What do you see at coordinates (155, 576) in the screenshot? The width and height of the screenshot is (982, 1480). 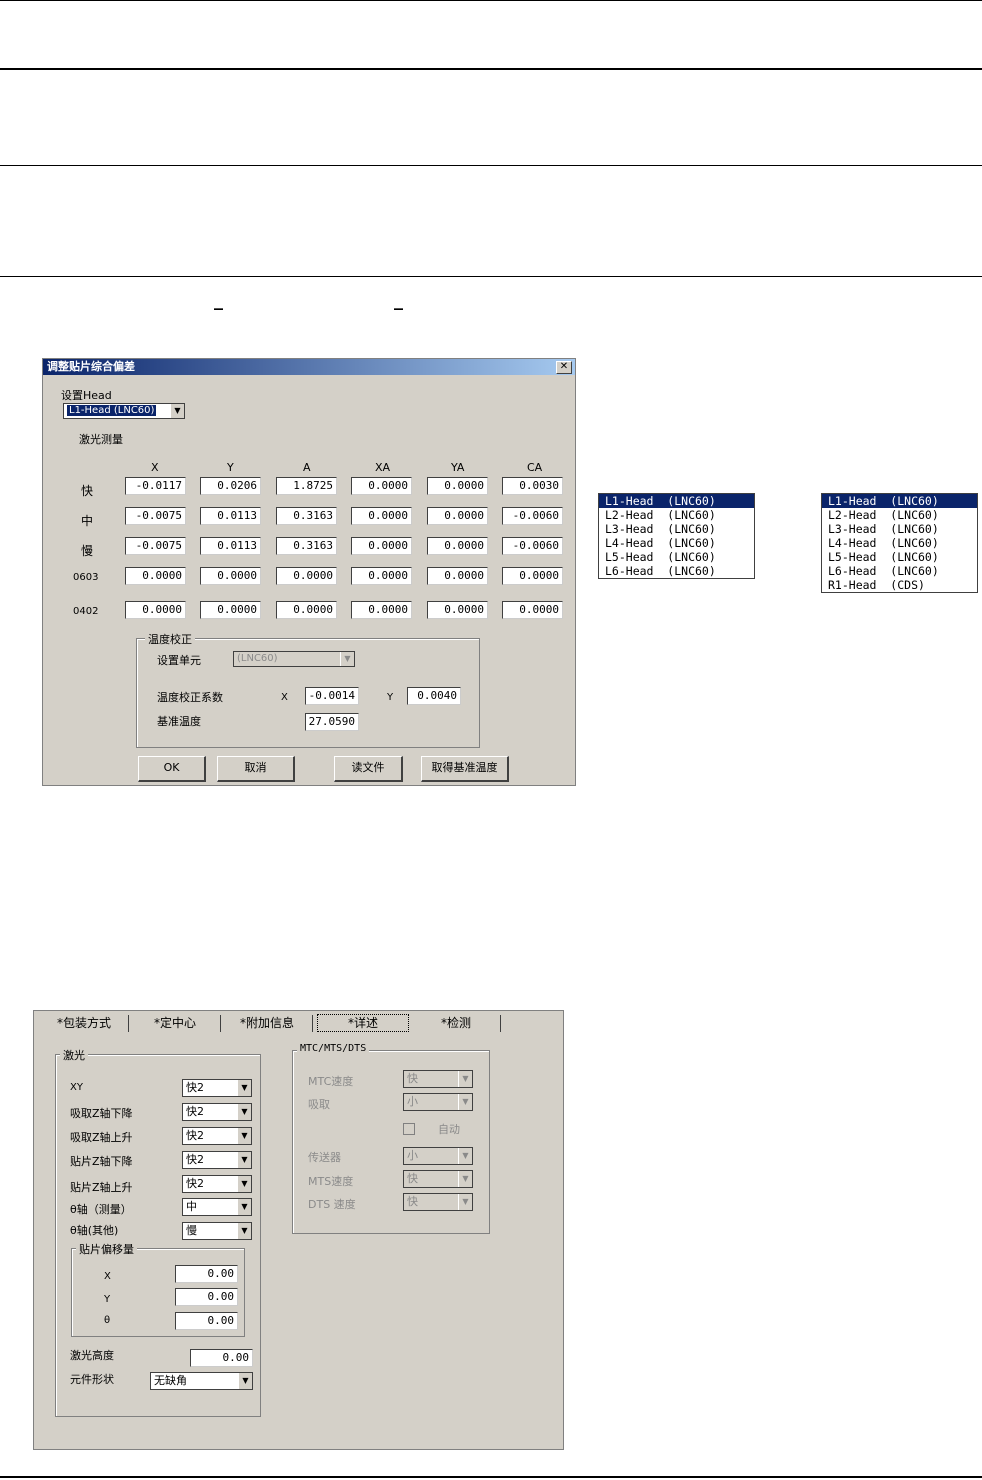 I see `0603-x-field: 0.0000` at bounding box center [155, 576].